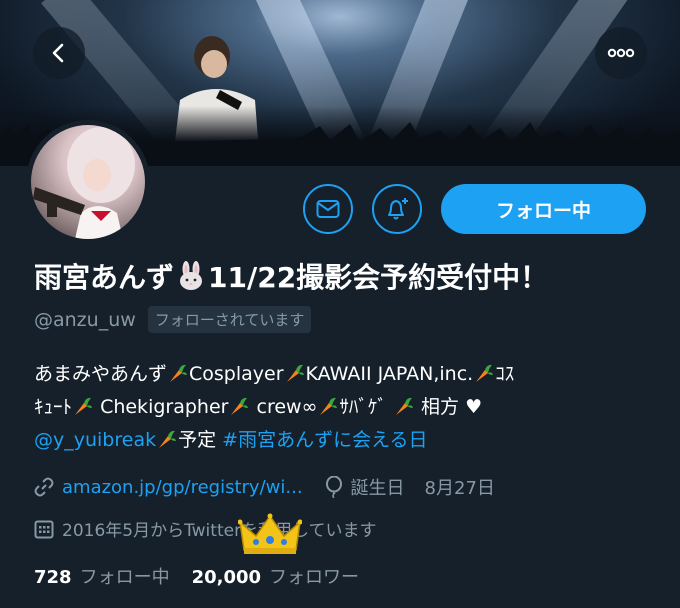 This screenshot has width=680, height=608. Describe the element at coordinates (53, 577) in the screenshot. I see `following-count: 728` at that location.